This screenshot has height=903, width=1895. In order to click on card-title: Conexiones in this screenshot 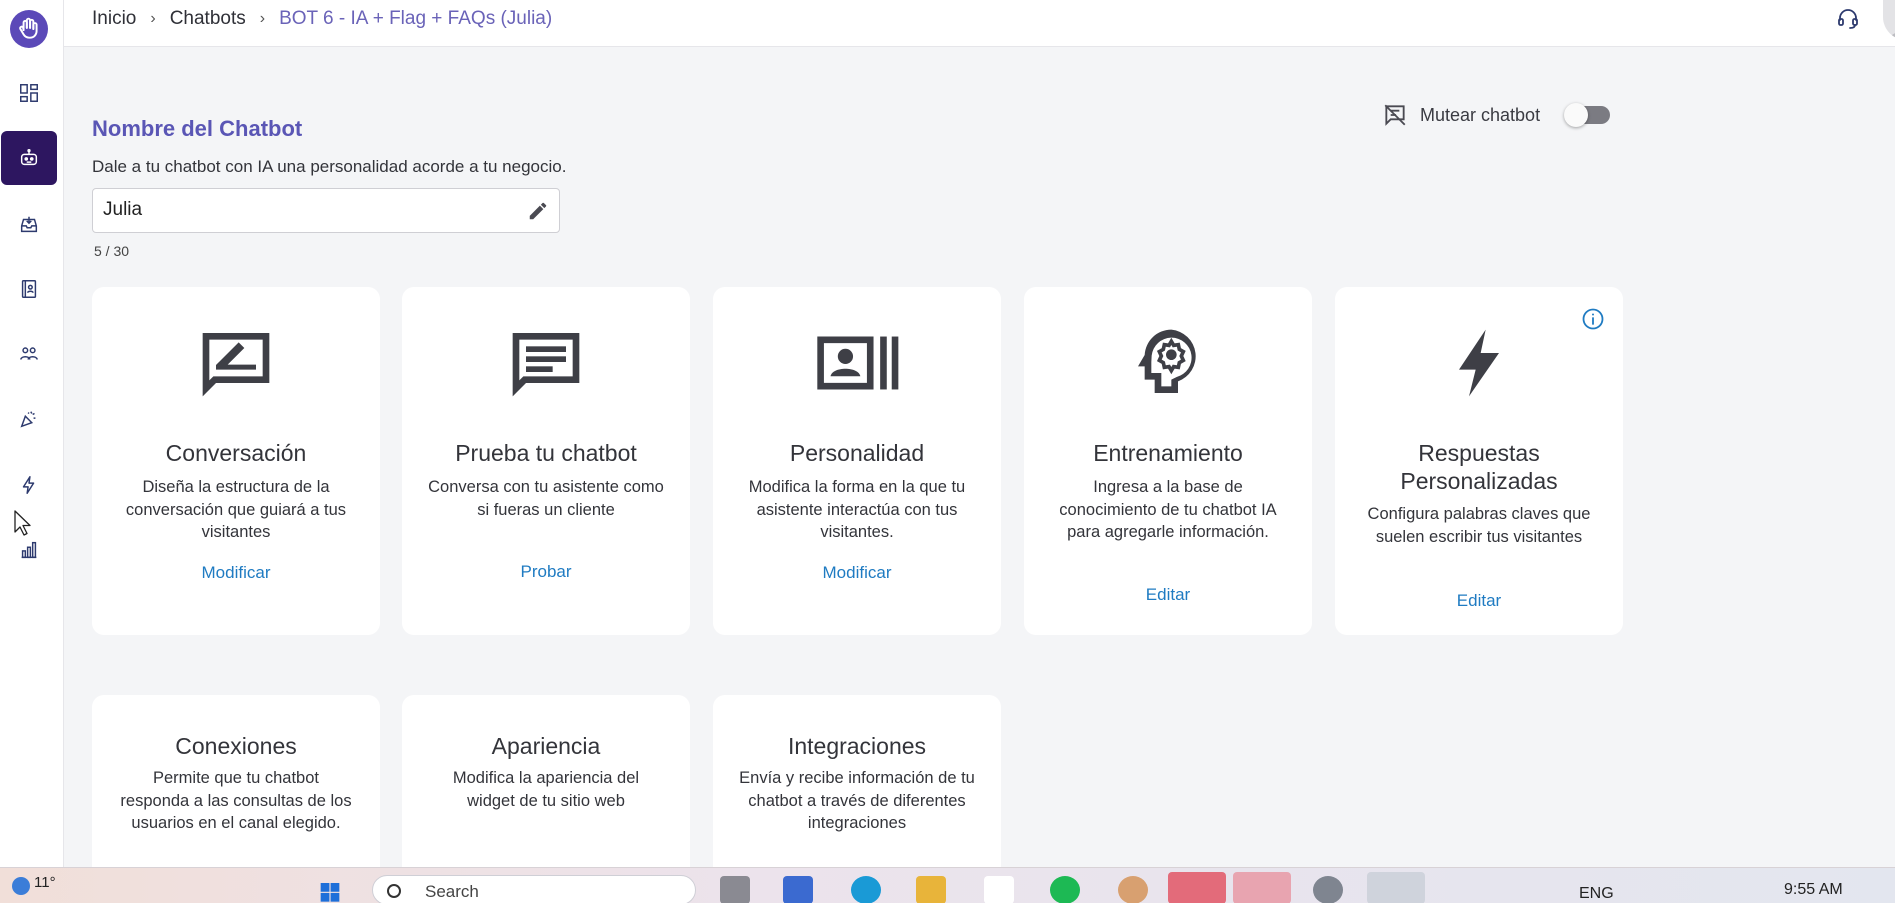, I will do `click(236, 746)`.